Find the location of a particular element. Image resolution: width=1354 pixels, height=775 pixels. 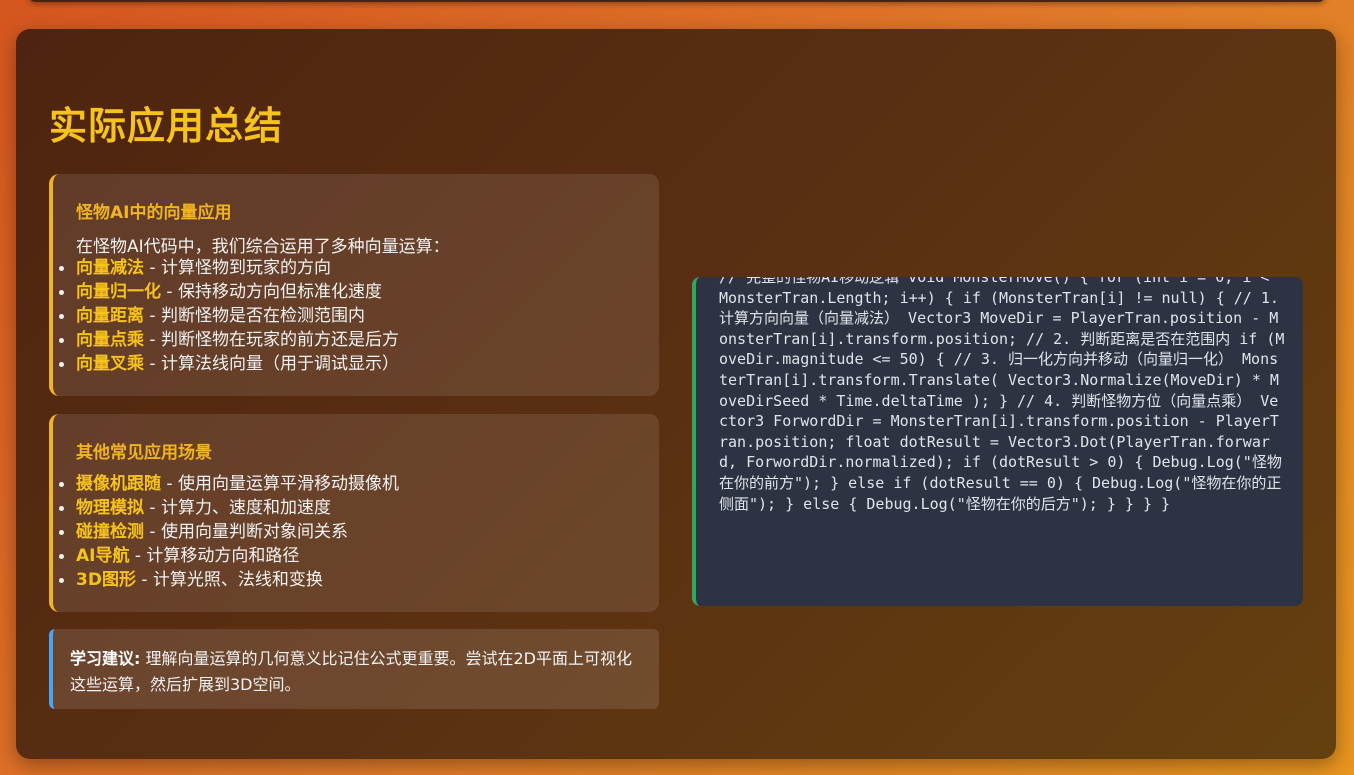

item-desc: - 判断怪物在玩家的前方还是后方 is located at coordinates (271, 340).